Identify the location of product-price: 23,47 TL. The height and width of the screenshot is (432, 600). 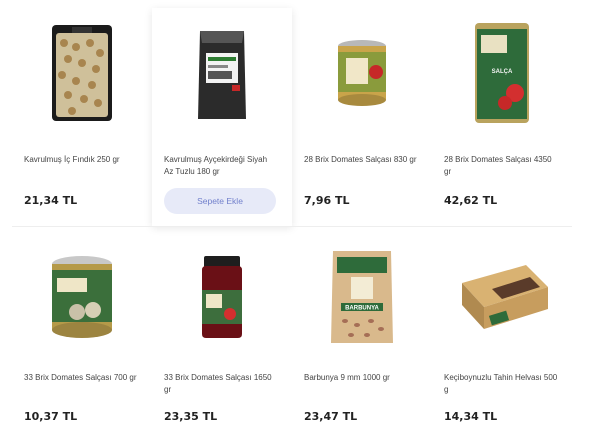
(331, 416).